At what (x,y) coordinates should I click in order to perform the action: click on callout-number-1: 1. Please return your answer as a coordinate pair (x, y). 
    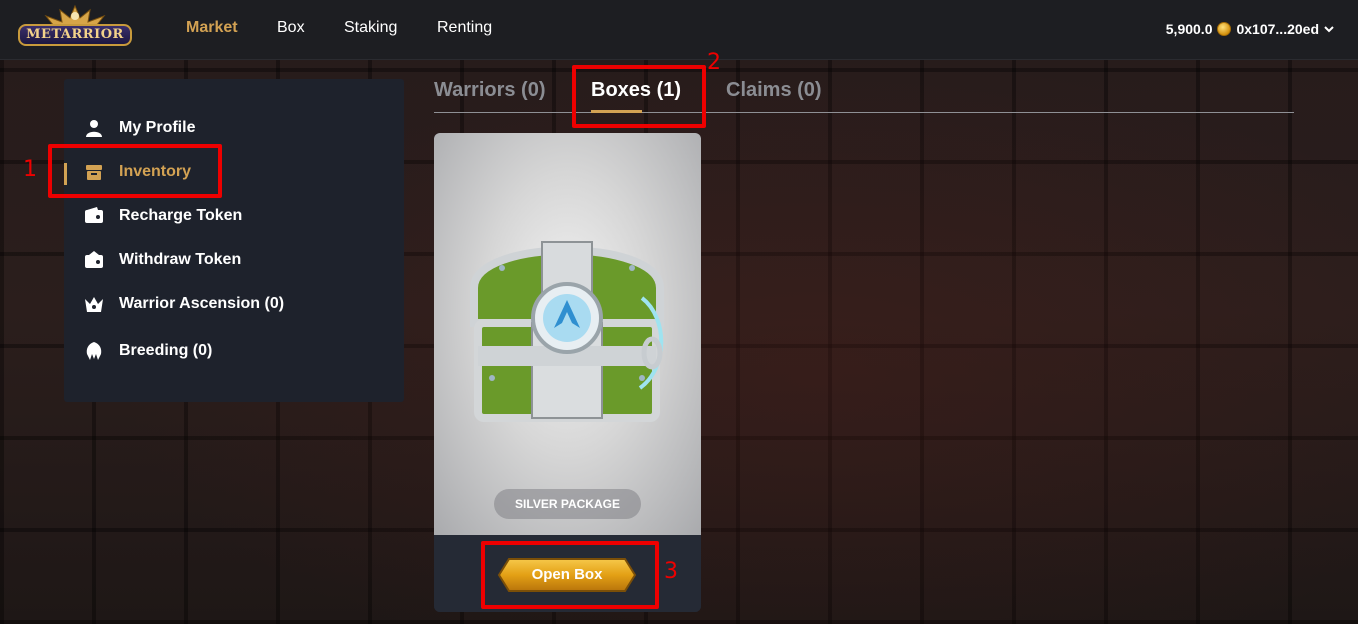
    Looking at the image, I should click on (30, 169).